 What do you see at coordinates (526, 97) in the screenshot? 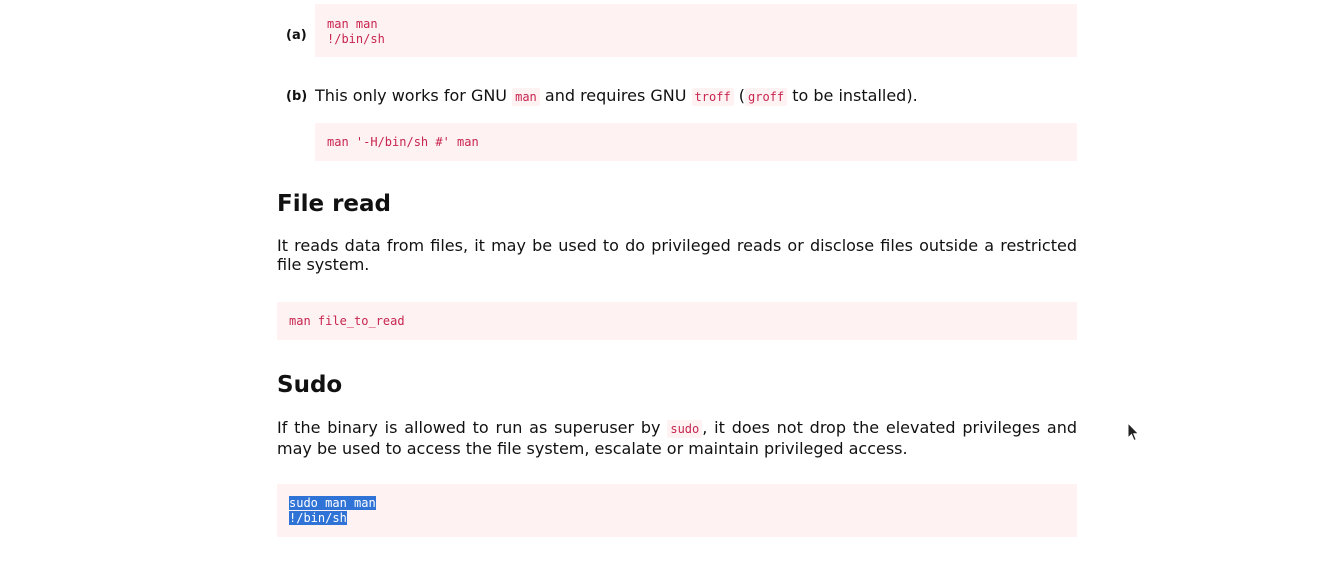
I see `inline-code-man: man` at bounding box center [526, 97].